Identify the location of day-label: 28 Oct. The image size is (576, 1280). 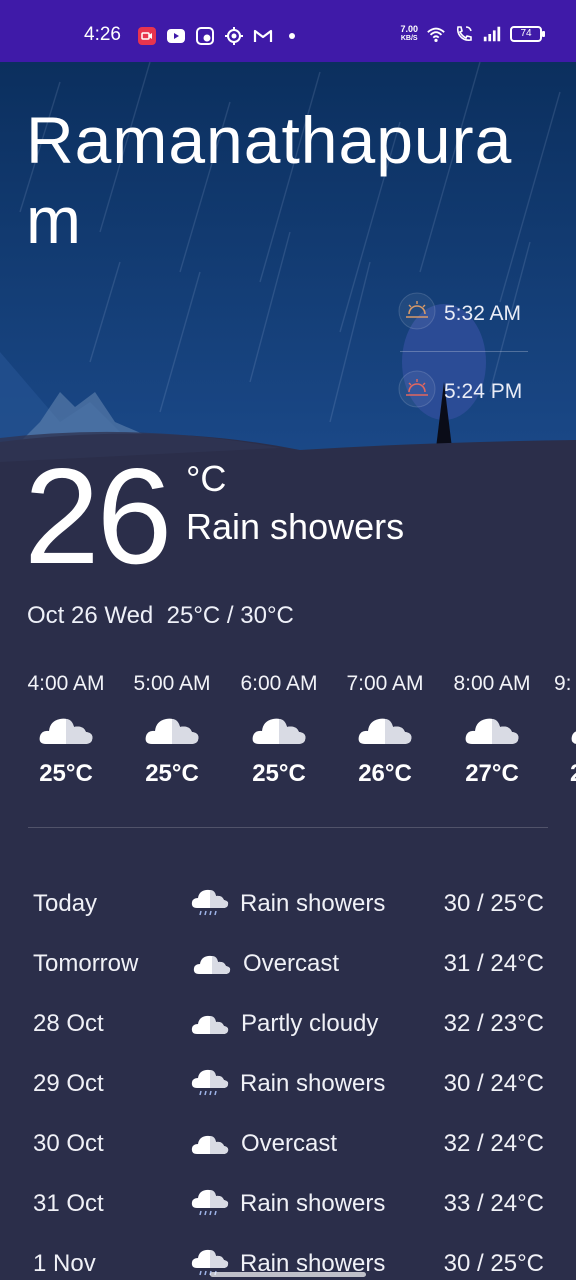
(68, 1023).